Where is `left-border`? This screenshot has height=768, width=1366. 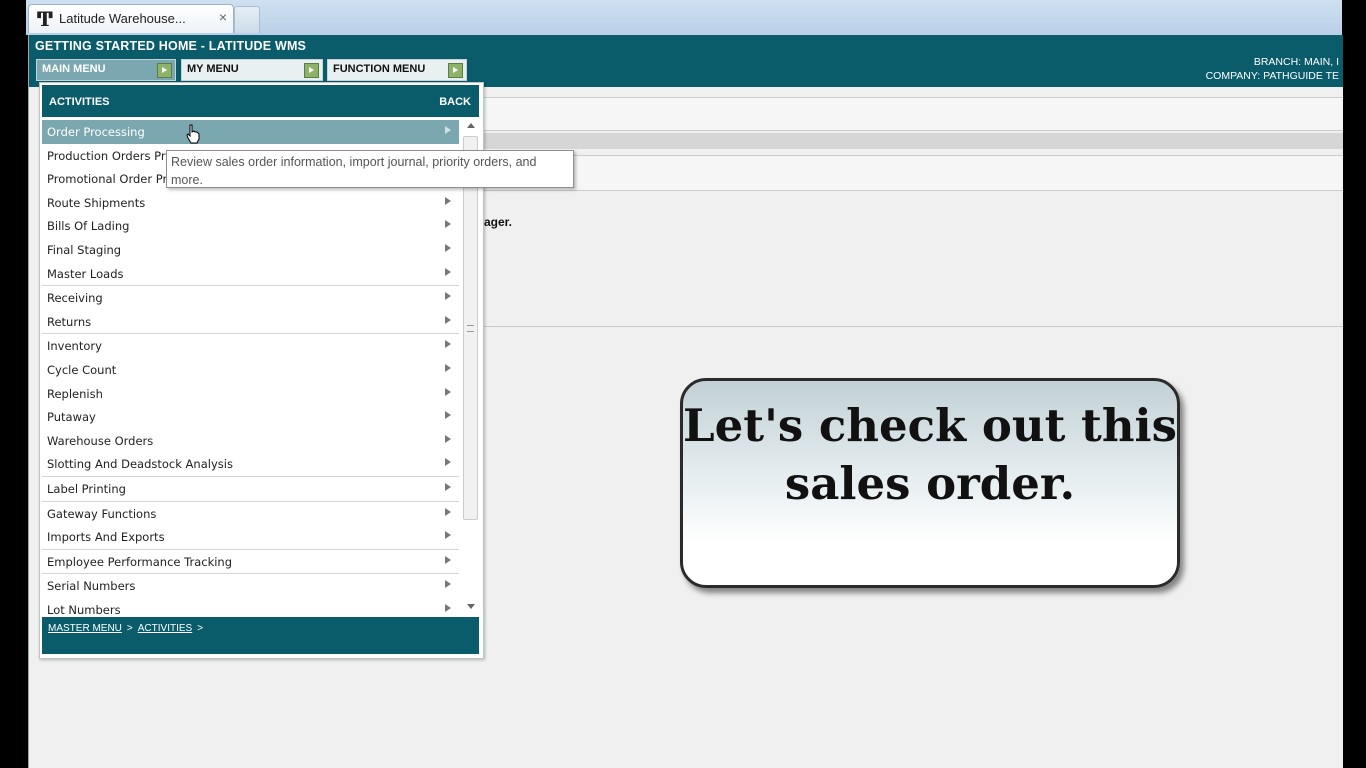
left-border is located at coordinates (13, 384).